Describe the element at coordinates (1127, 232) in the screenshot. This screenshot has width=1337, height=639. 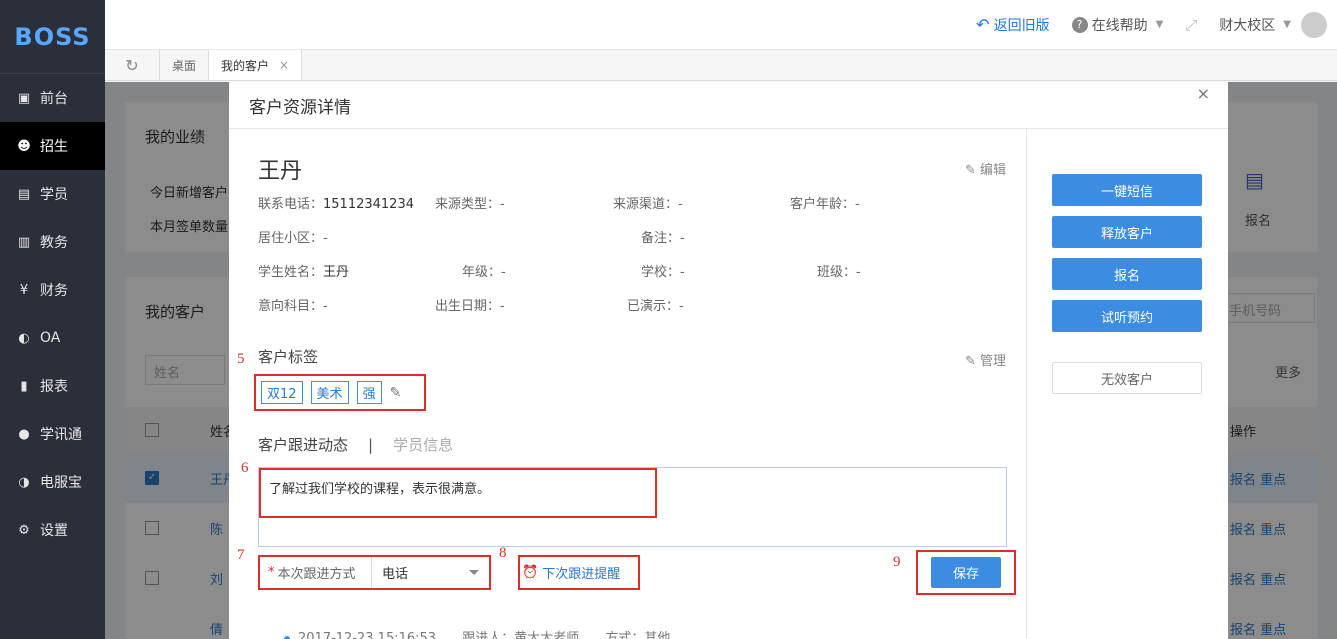
I see `release-customer-button: 释放客户` at that location.